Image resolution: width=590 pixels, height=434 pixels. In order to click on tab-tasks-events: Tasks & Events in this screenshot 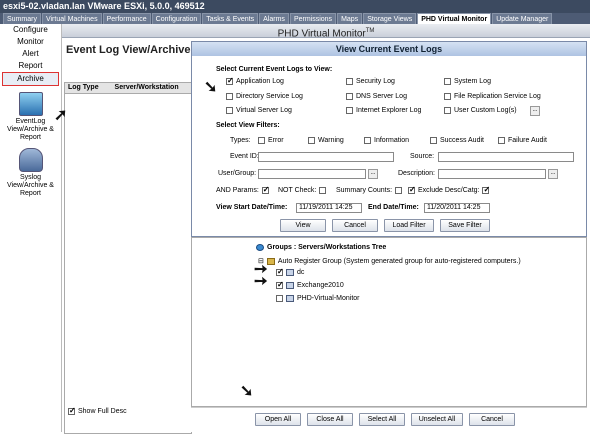, I will do `click(230, 18)`.